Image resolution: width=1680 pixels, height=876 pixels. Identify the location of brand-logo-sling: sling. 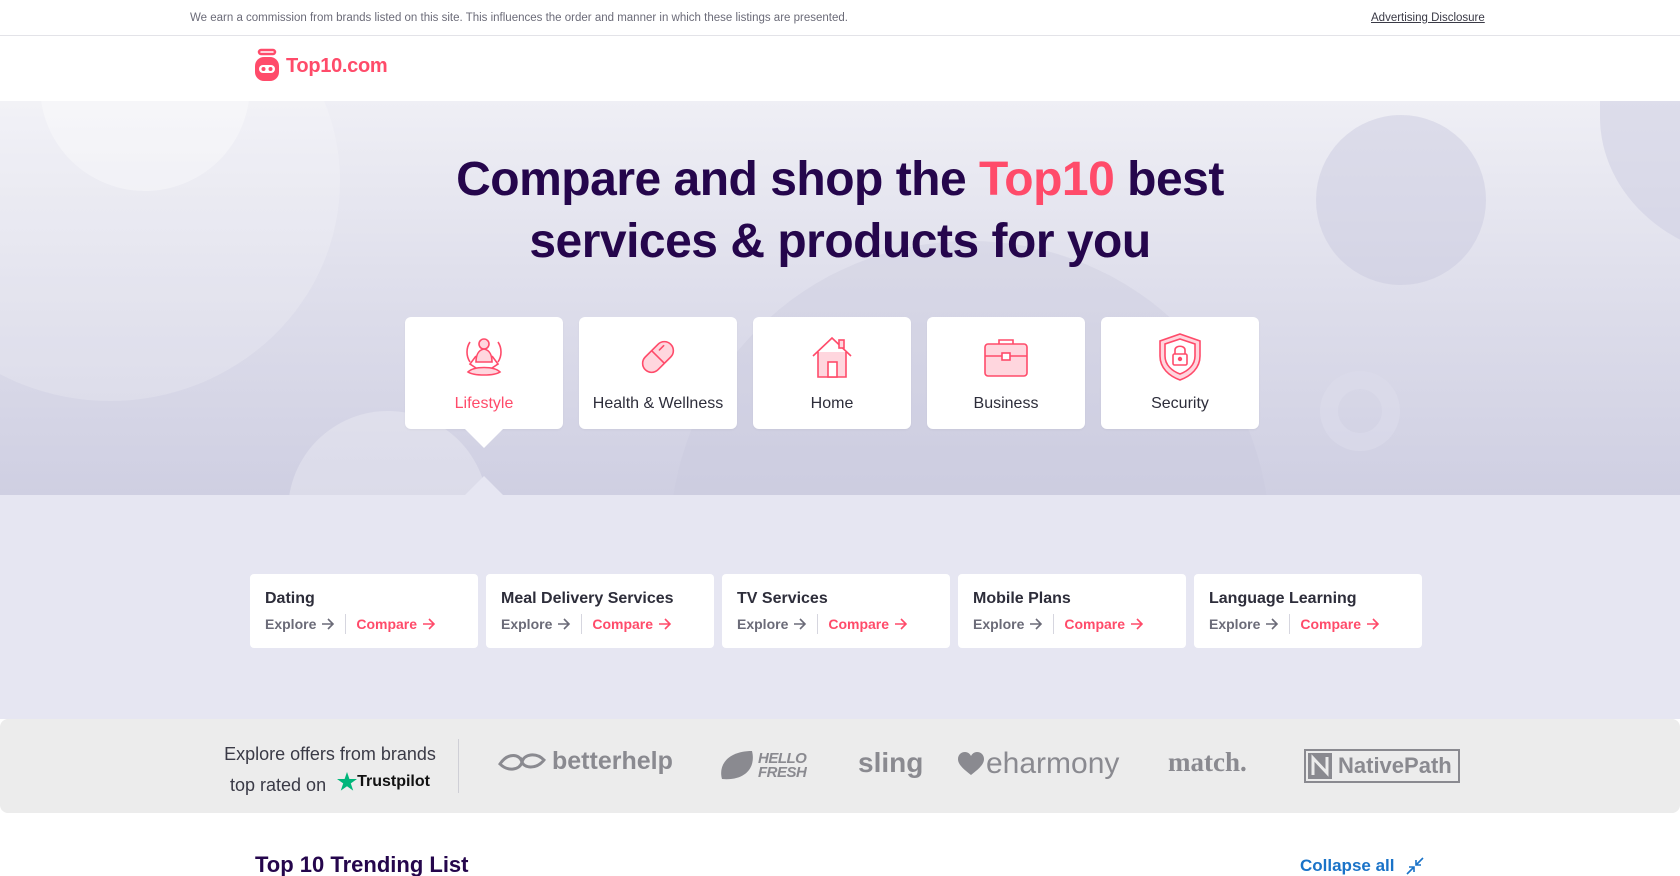
(890, 763).